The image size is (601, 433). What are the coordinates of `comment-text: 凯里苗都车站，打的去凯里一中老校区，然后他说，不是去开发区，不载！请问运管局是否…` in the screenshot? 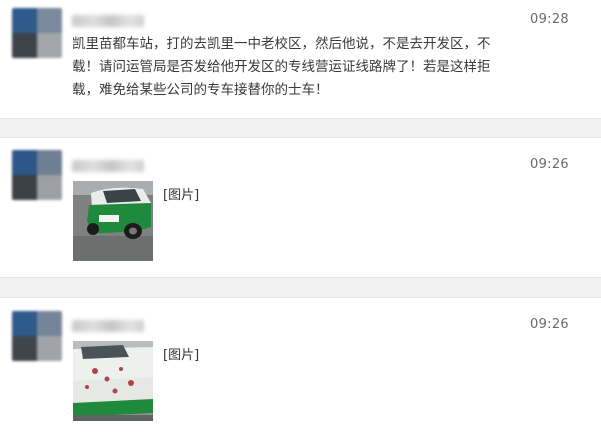 It's located at (281, 67).